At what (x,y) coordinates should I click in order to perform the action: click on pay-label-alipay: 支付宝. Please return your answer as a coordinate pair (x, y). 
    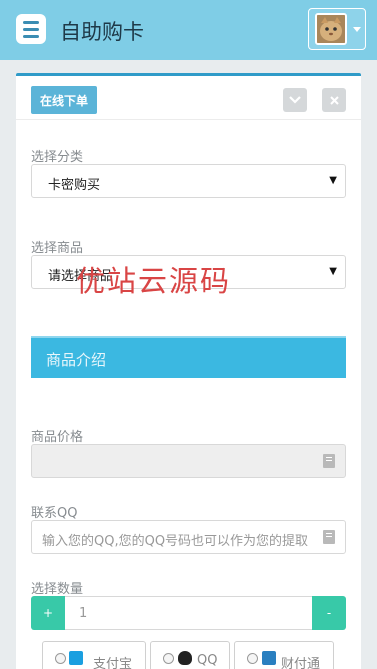
    Looking at the image, I should click on (113, 663).